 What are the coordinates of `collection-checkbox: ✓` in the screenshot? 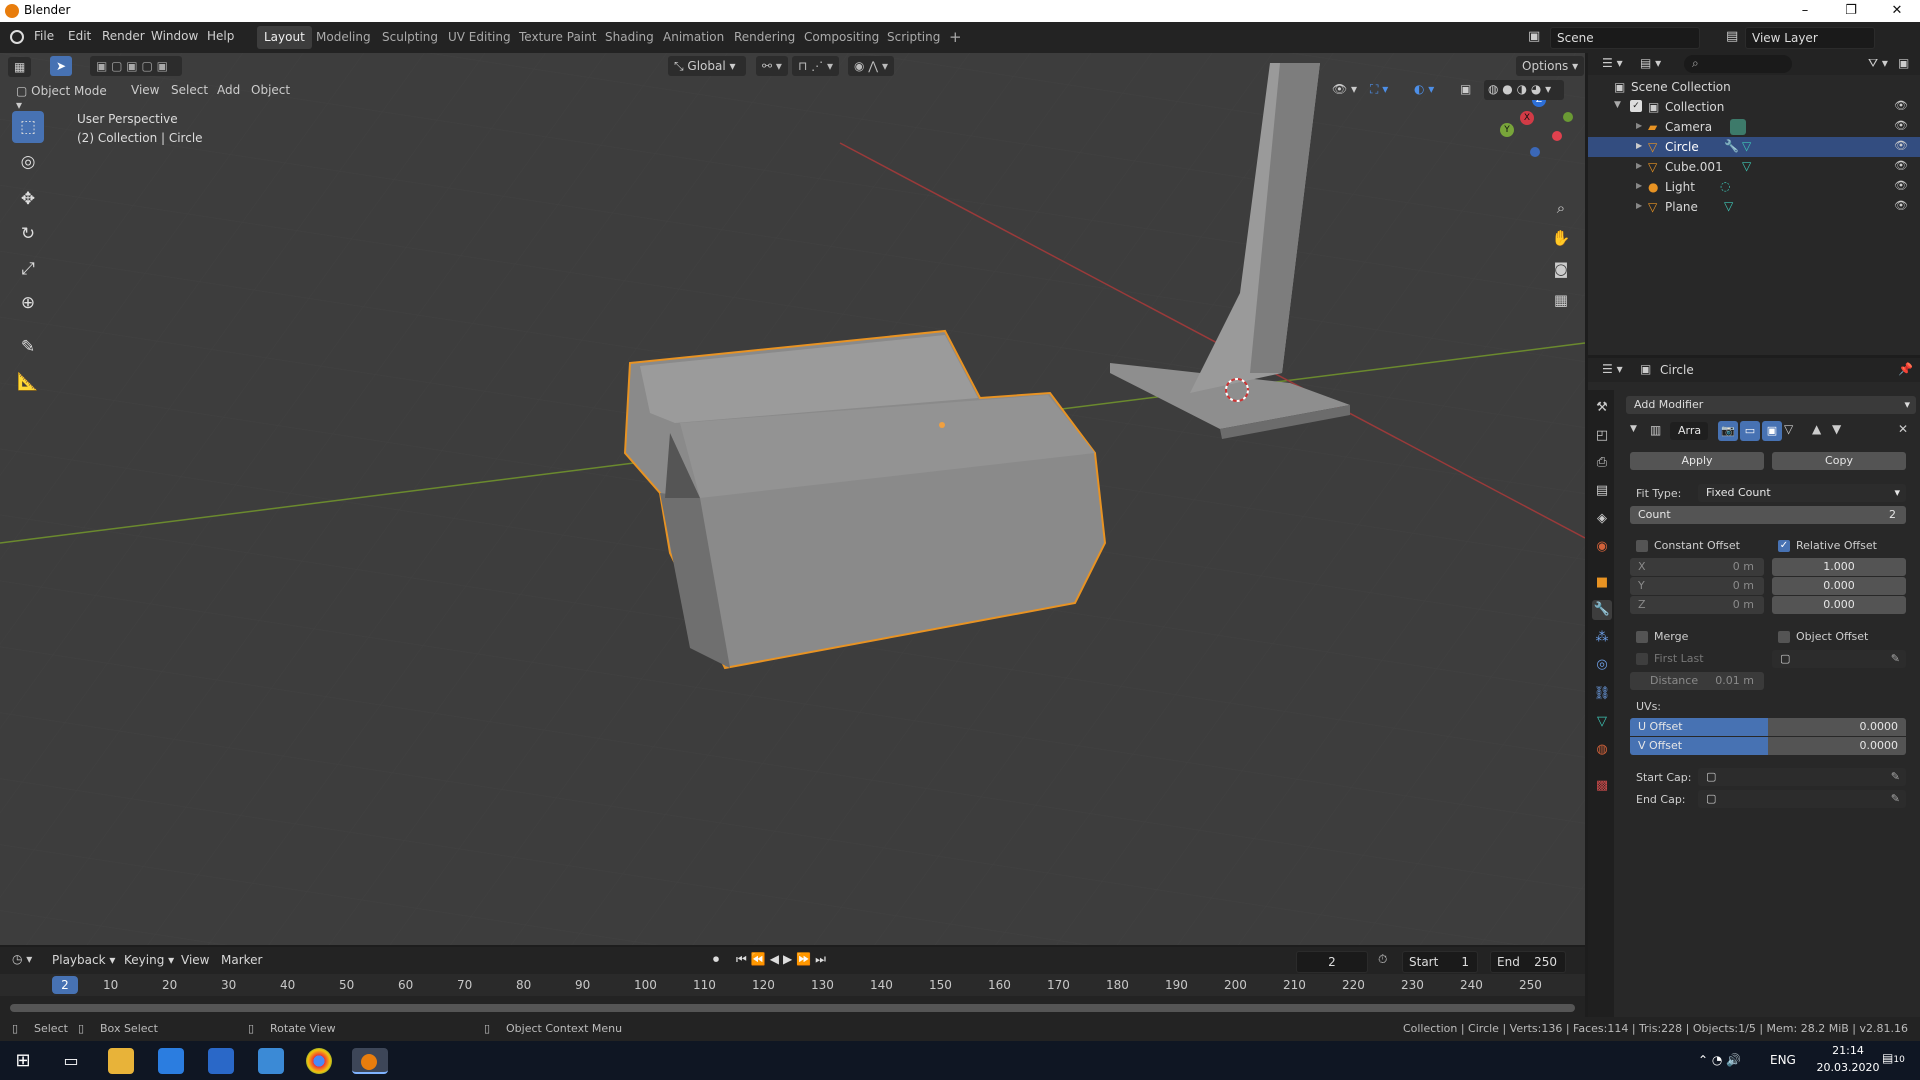 It's located at (1636, 106).